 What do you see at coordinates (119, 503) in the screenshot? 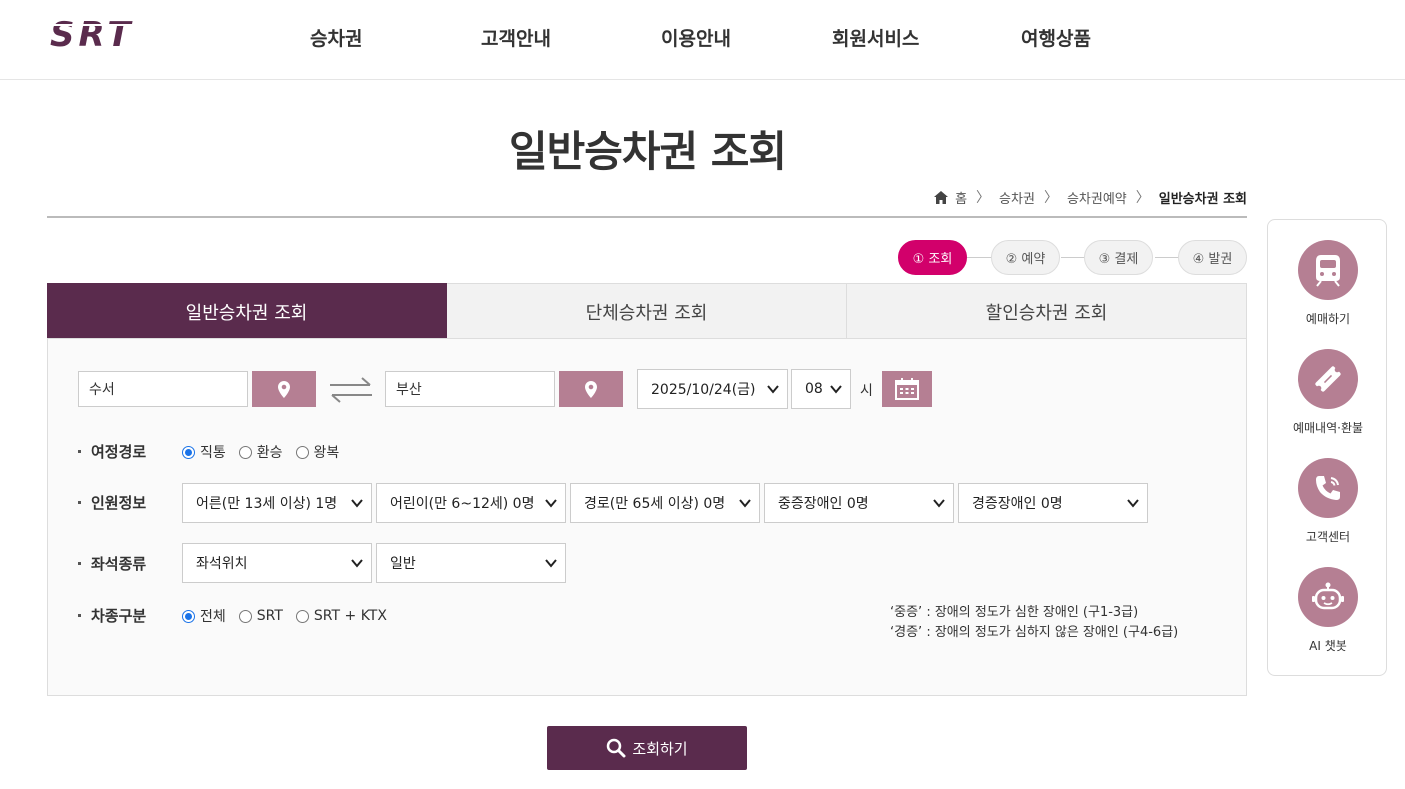
I see `passengers-label-text: 인원정보` at bounding box center [119, 503].